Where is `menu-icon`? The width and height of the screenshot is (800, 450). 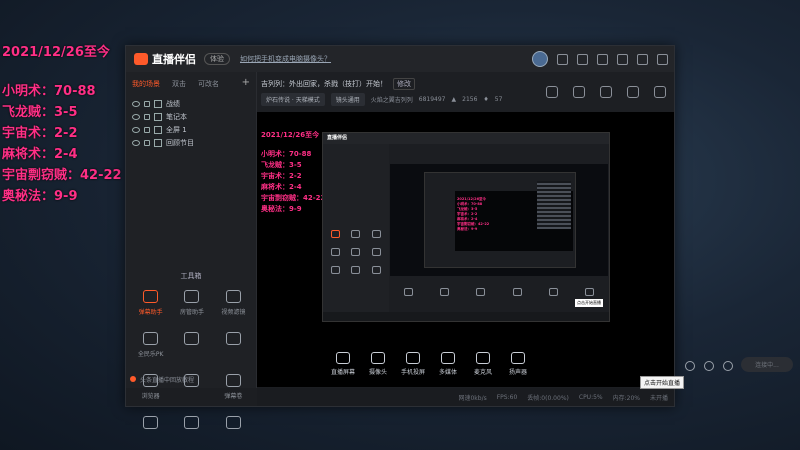
menu-icon is located at coordinates (602, 59).